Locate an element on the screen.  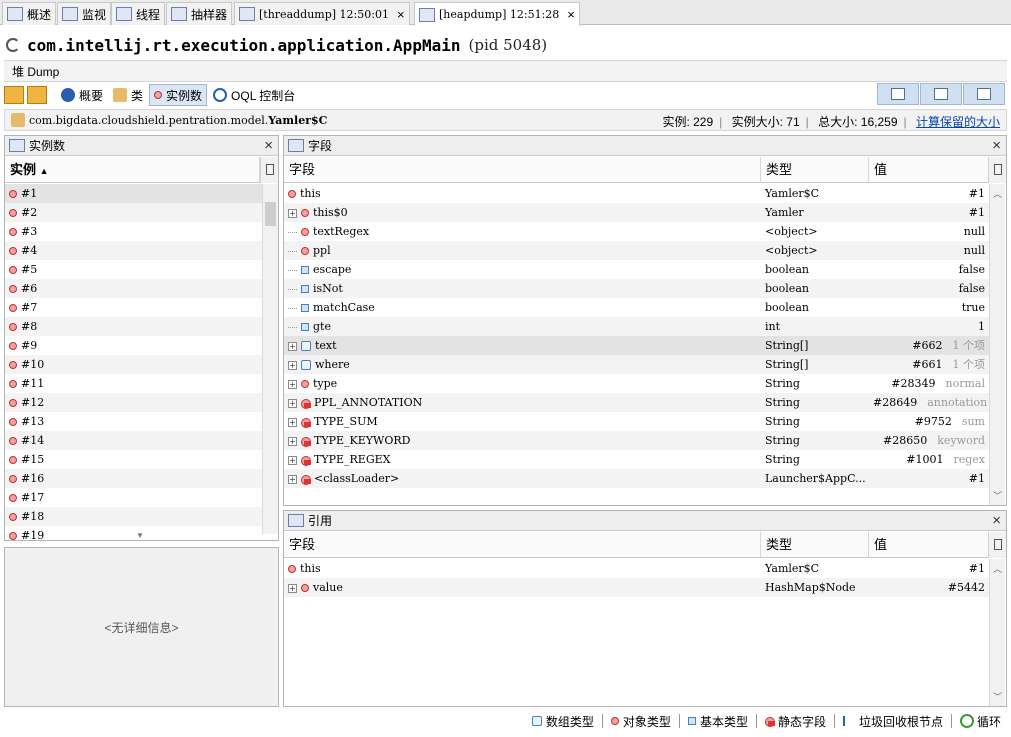
table-row: escape boolean false is located at coordinates (636, 269).